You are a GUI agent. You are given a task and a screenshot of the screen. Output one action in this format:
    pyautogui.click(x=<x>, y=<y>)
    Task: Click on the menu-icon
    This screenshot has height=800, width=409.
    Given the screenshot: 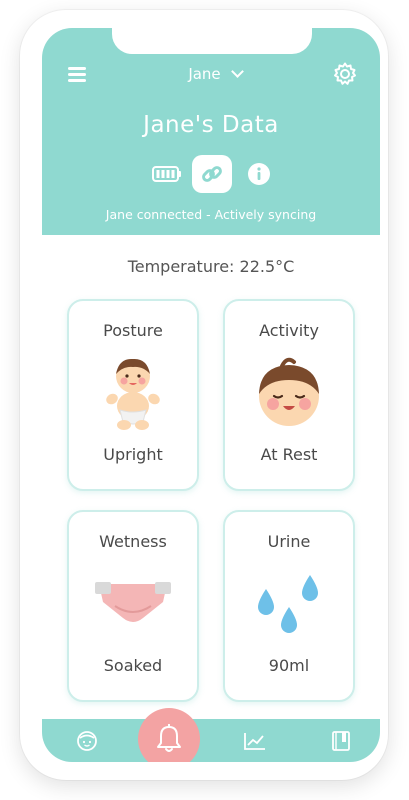 What is the action you would take?
    pyautogui.click(x=77, y=74)
    